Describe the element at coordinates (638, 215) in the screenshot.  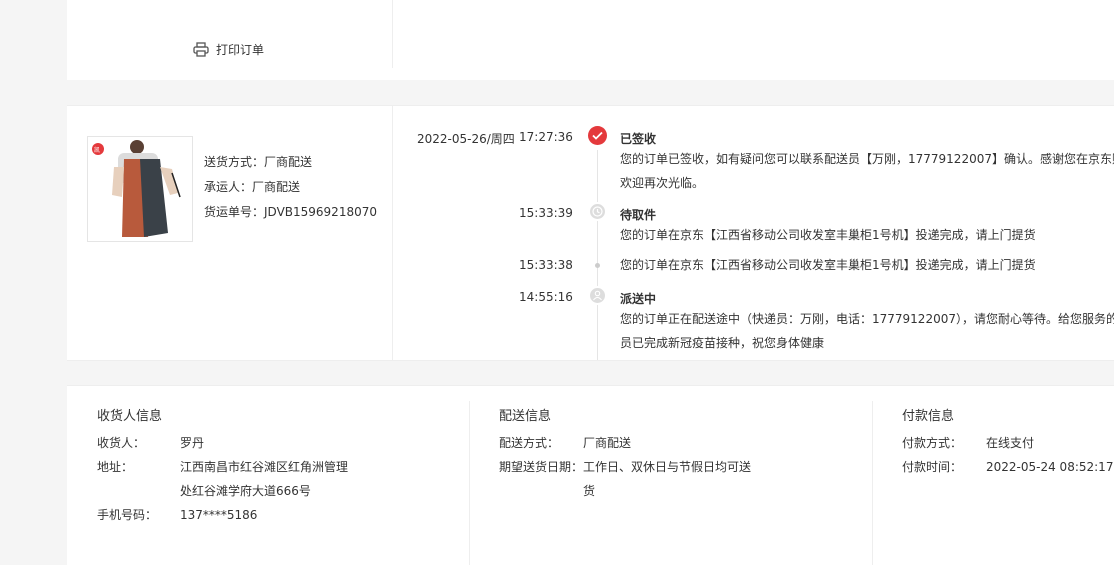
I see `timeline-status: 待取件` at that location.